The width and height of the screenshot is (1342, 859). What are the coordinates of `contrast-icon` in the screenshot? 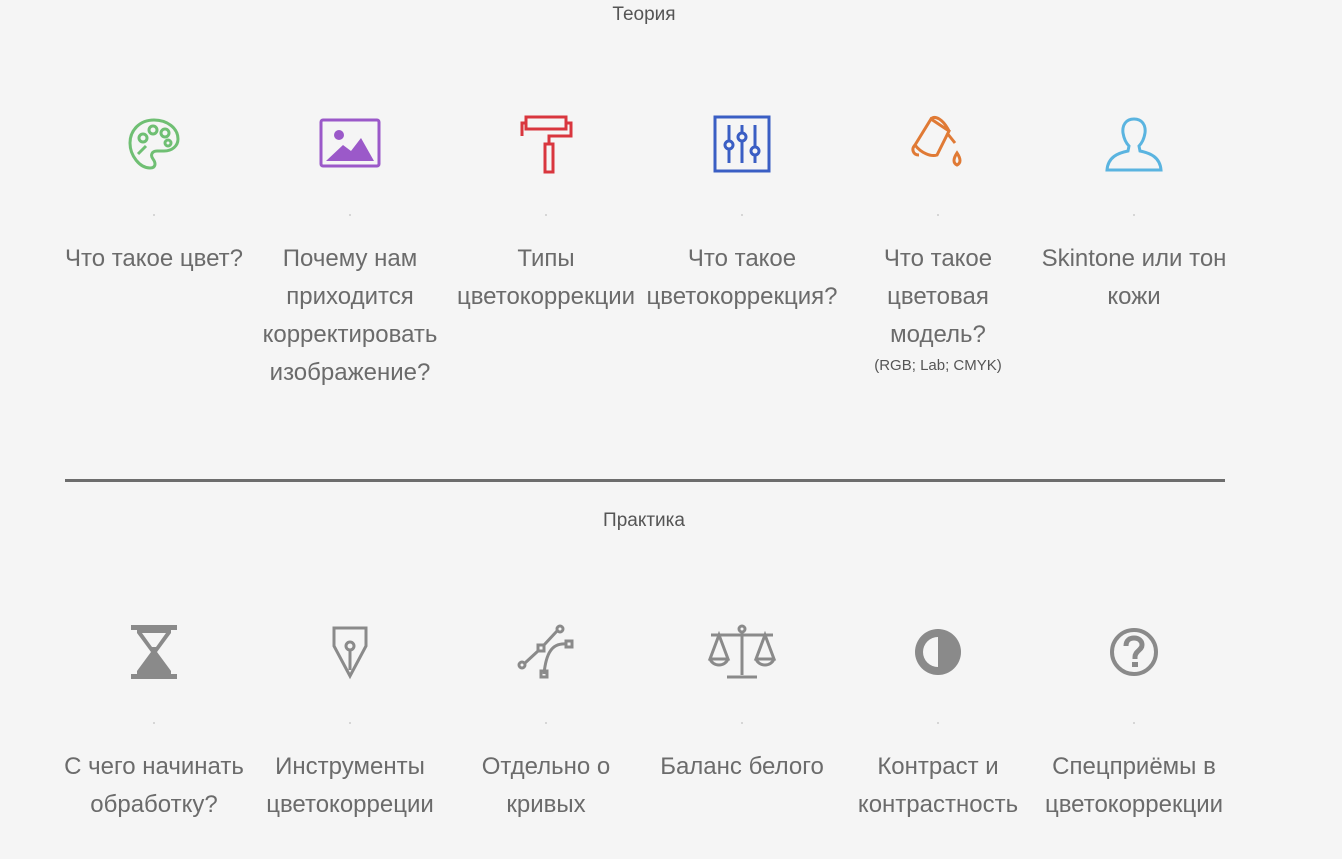 It's located at (938, 652).